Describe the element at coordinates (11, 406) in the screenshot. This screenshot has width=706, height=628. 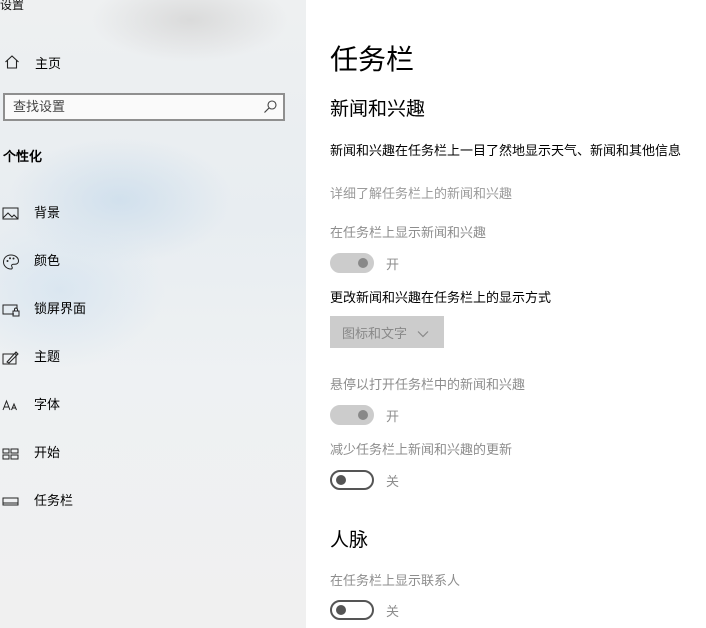
I see `font-icon` at that location.